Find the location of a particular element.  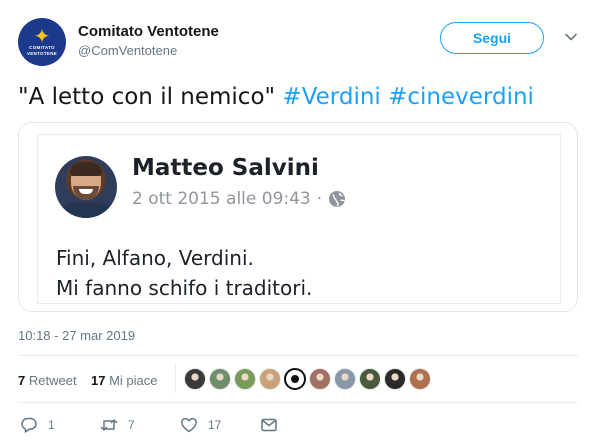

heart-icon is located at coordinates (189, 425).